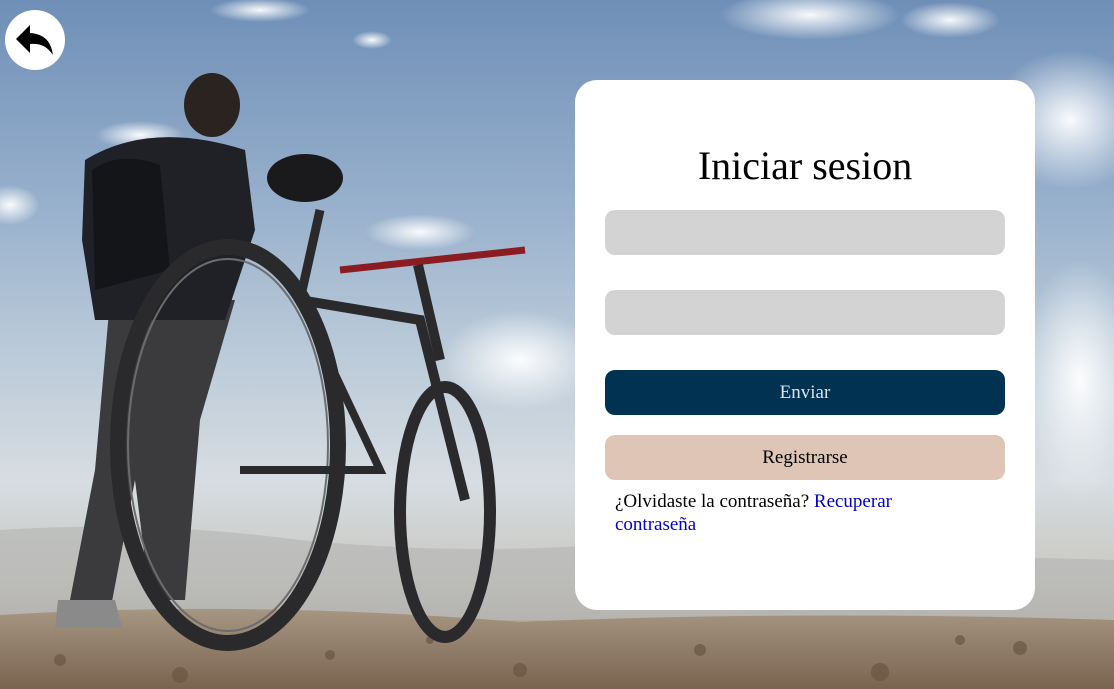  I want to click on reply-arrow-icon, so click(34, 40).